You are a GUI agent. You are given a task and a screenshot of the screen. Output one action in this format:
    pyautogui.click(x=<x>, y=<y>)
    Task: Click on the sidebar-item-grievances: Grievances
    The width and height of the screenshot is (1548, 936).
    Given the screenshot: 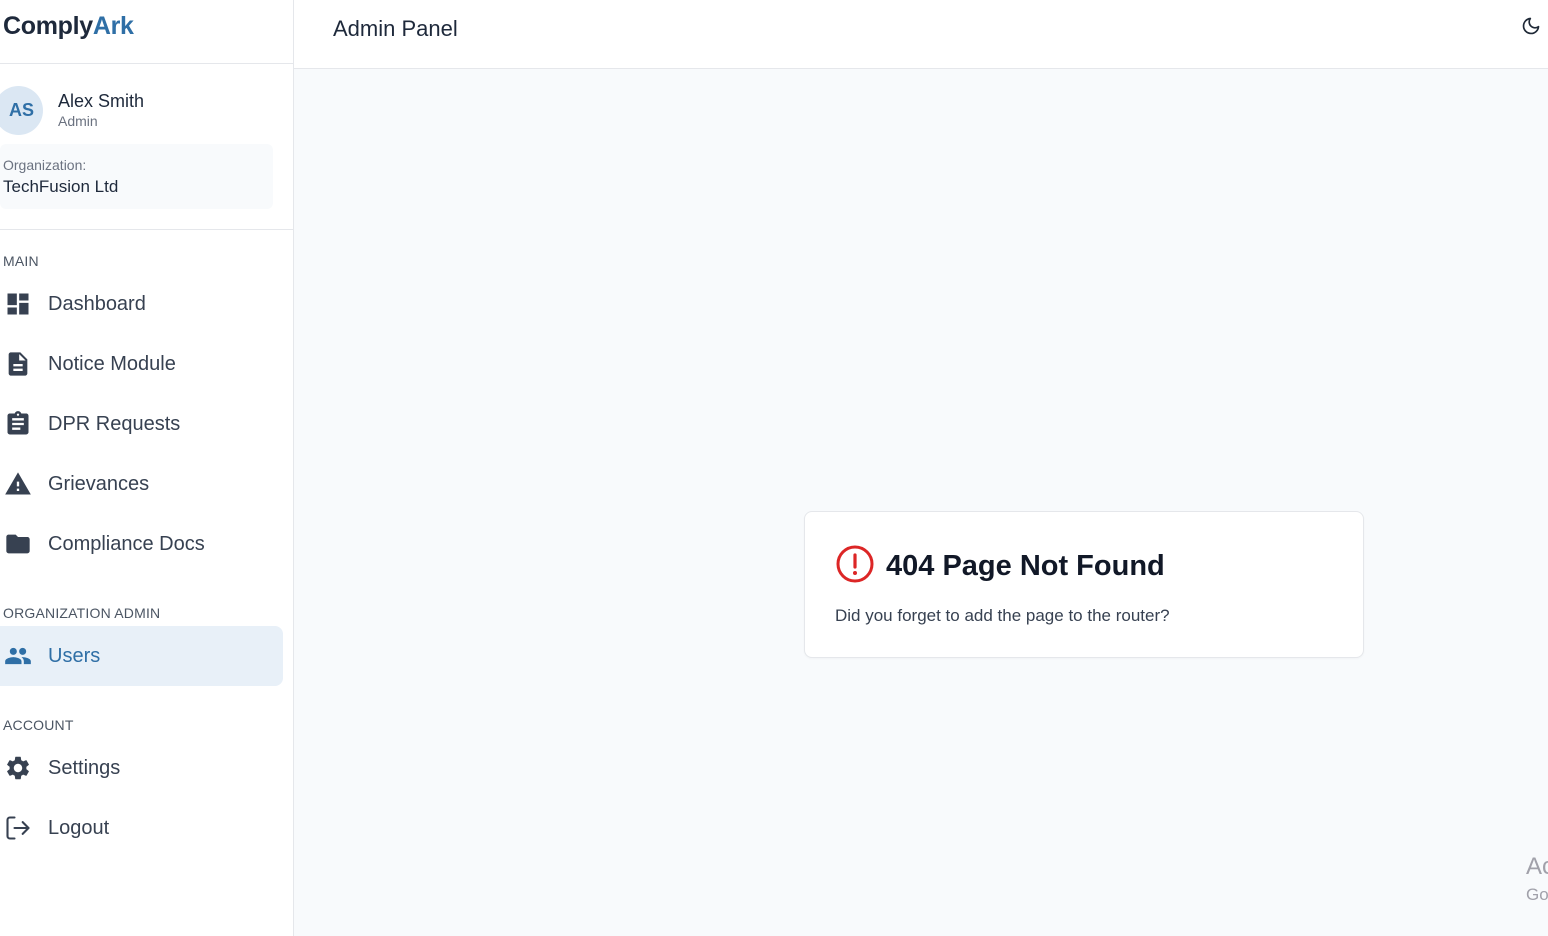 What is the action you would take?
    pyautogui.click(x=141, y=484)
    